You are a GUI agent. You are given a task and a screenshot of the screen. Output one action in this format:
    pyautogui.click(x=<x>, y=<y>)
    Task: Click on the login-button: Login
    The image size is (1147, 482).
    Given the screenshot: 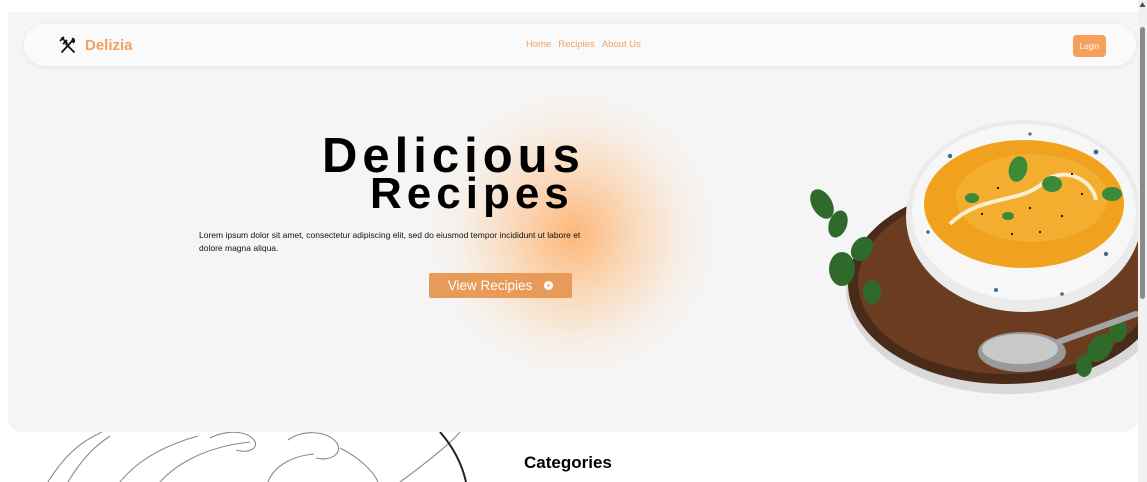 What is the action you would take?
    pyautogui.click(x=1089, y=46)
    